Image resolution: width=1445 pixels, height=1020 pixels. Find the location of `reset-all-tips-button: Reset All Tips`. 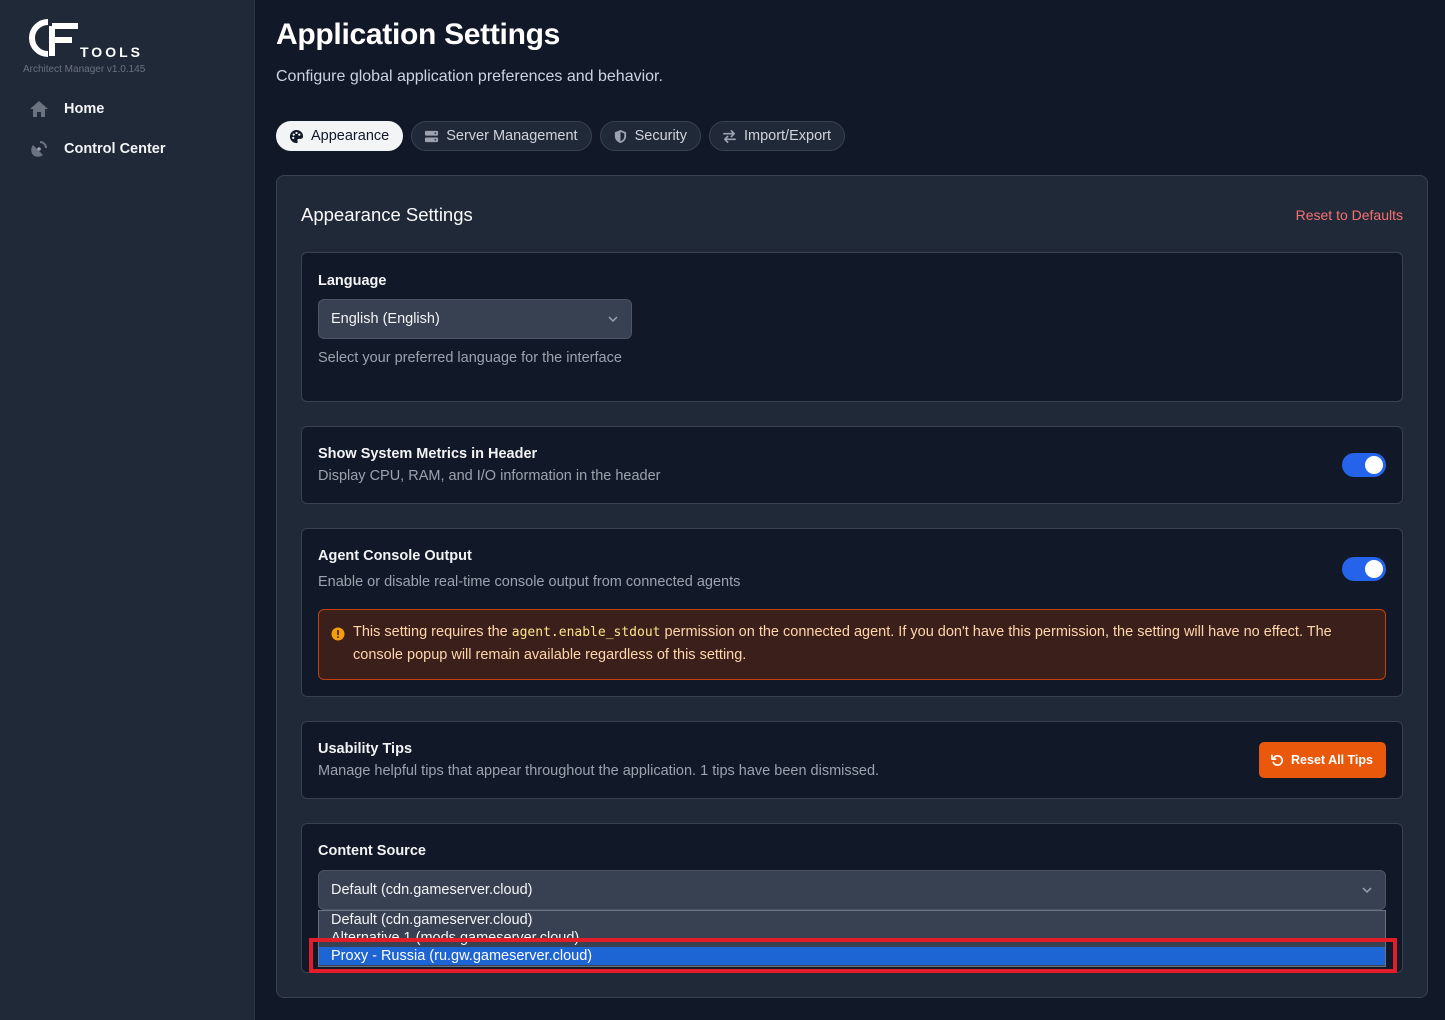

reset-all-tips-button: Reset All Tips is located at coordinates (1322, 760).